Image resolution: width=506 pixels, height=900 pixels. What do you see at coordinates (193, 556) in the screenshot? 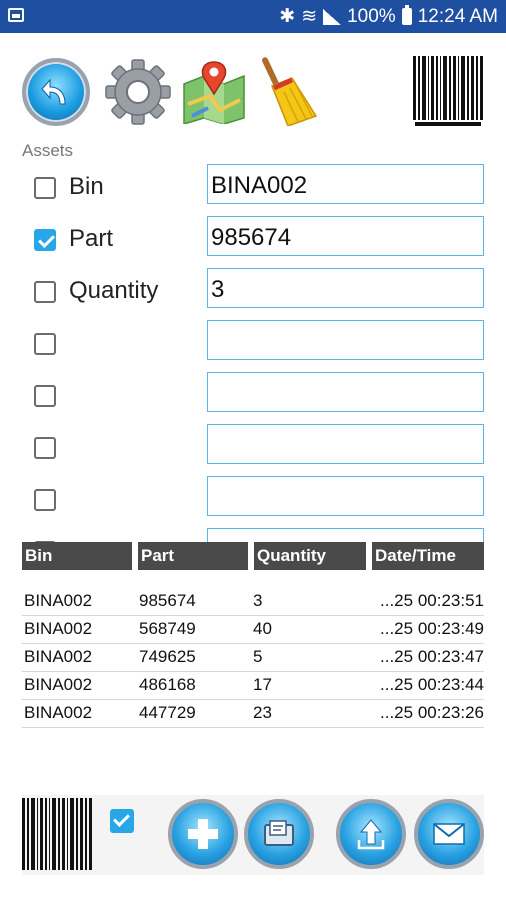
I see `header-part: Part` at bounding box center [193, 556].